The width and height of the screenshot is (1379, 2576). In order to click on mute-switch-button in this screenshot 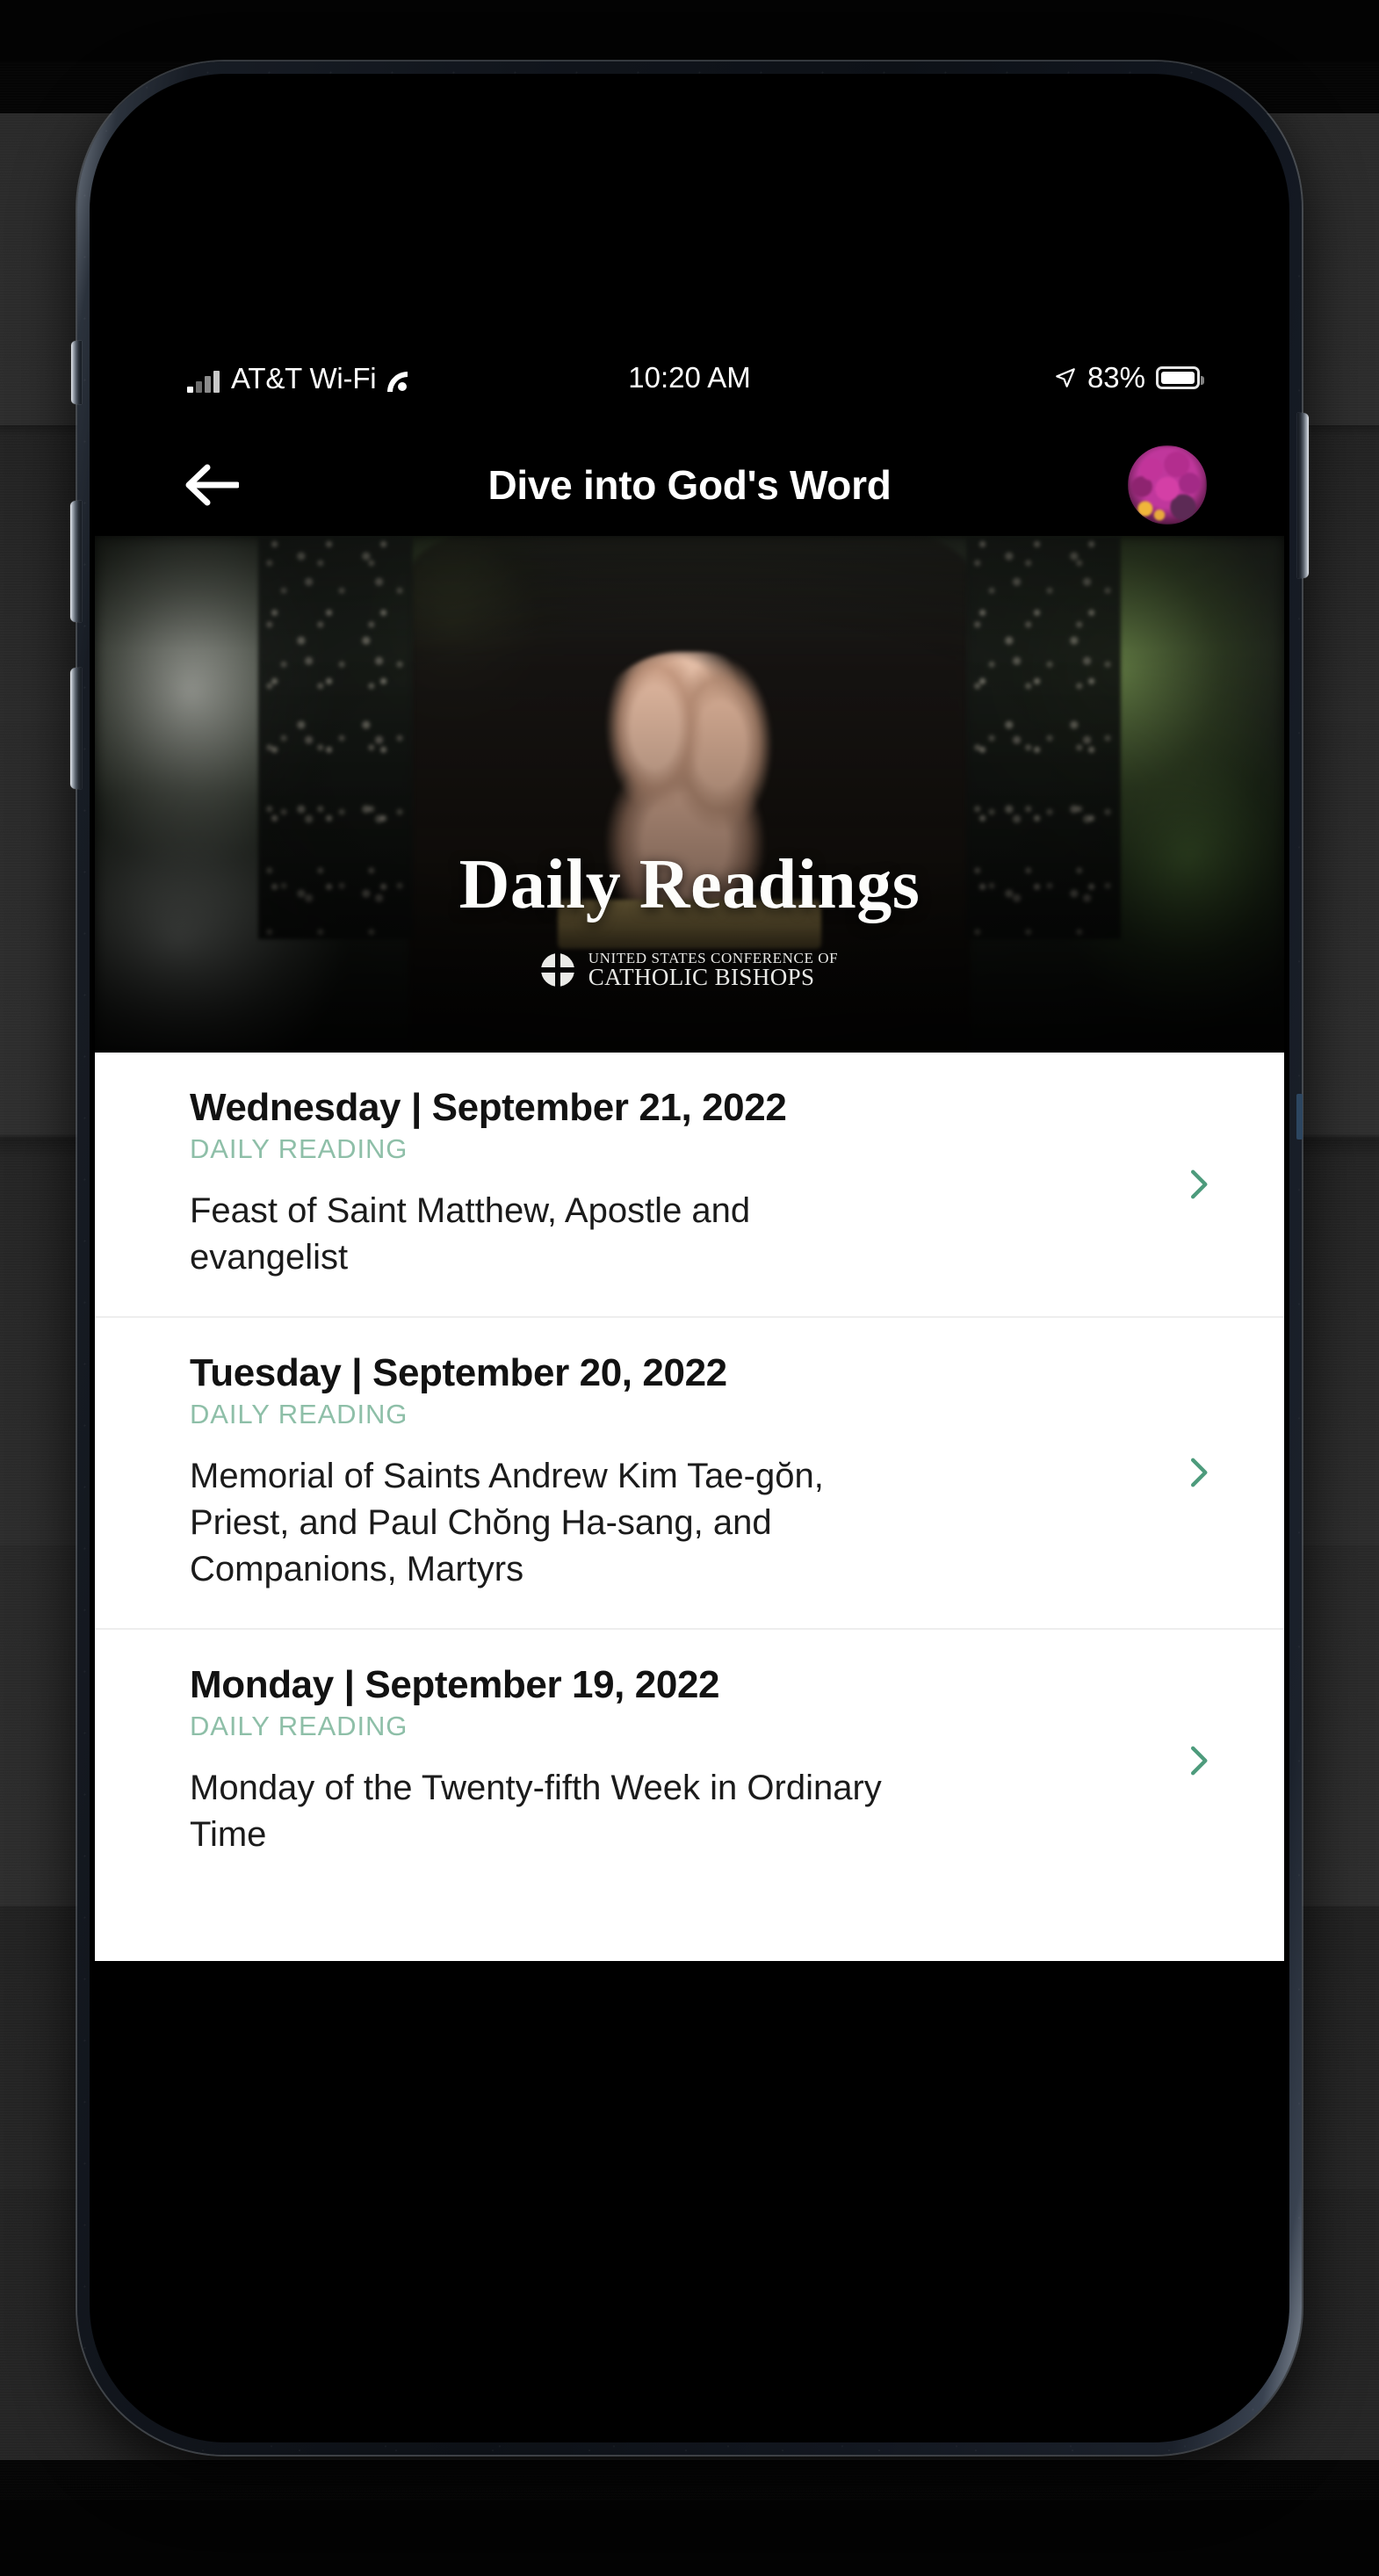, I will do `click(76, 372)`.